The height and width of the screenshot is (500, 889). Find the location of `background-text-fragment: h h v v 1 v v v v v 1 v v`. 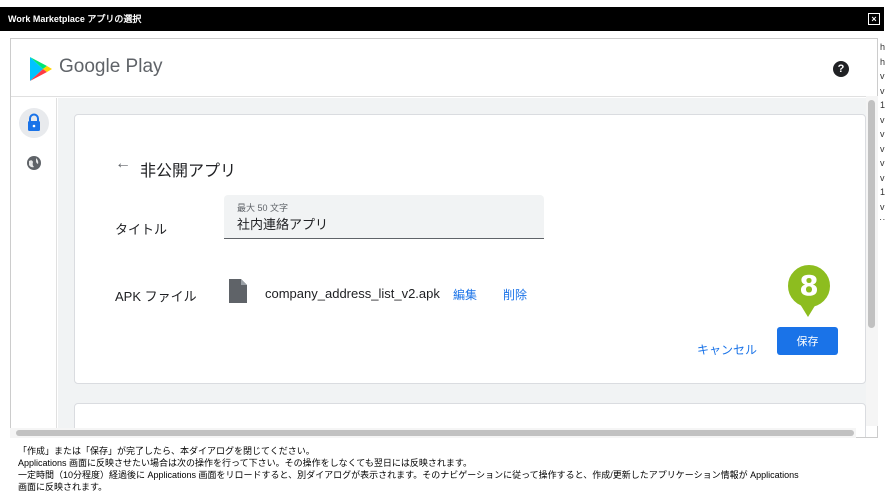

background-text-fragment: h h v v 1 v v v v v 1 v v is located at coordinates (883, 131).